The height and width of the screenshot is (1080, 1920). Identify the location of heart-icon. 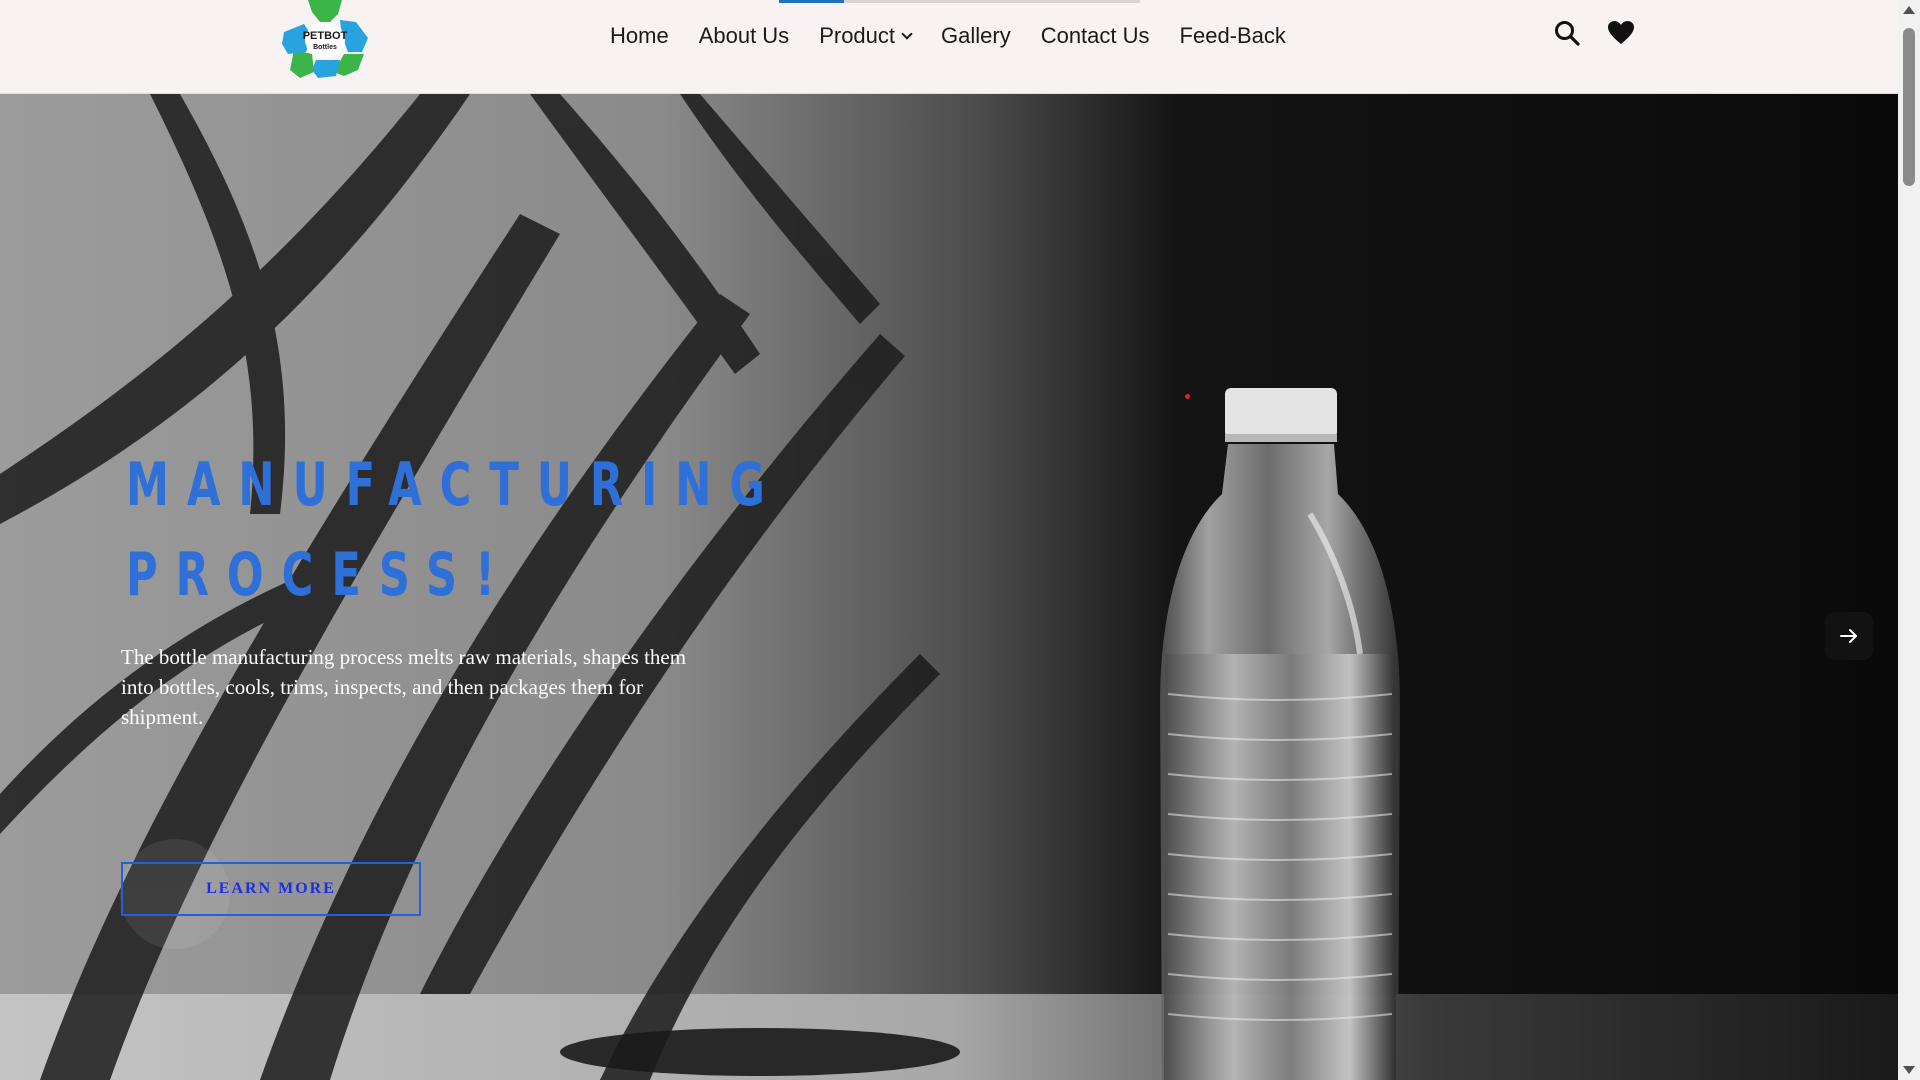
(1621, 32).